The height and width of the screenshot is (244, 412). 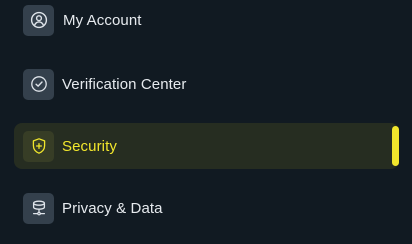 I want to click on sidebar-item-label: Privacy & Data, so click(x=112, y=208).